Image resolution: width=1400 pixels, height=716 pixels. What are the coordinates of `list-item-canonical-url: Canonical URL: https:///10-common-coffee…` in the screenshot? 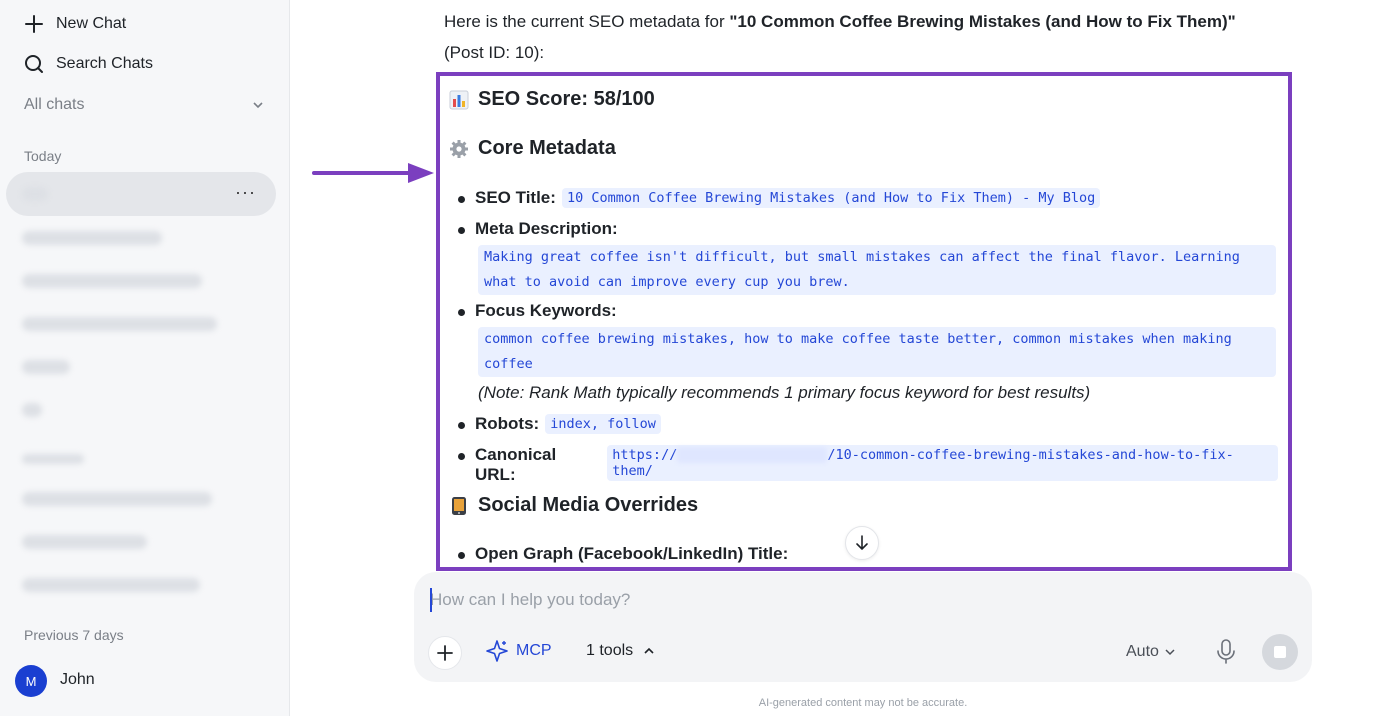 It's located at (868, 465).